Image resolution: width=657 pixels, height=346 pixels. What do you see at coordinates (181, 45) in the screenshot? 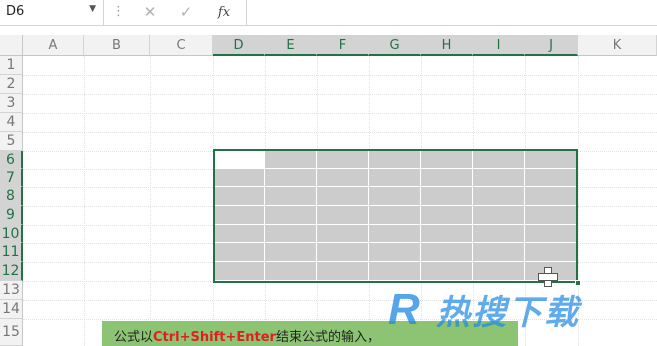
I see `column-header: C` at bounding box center [181, 45].